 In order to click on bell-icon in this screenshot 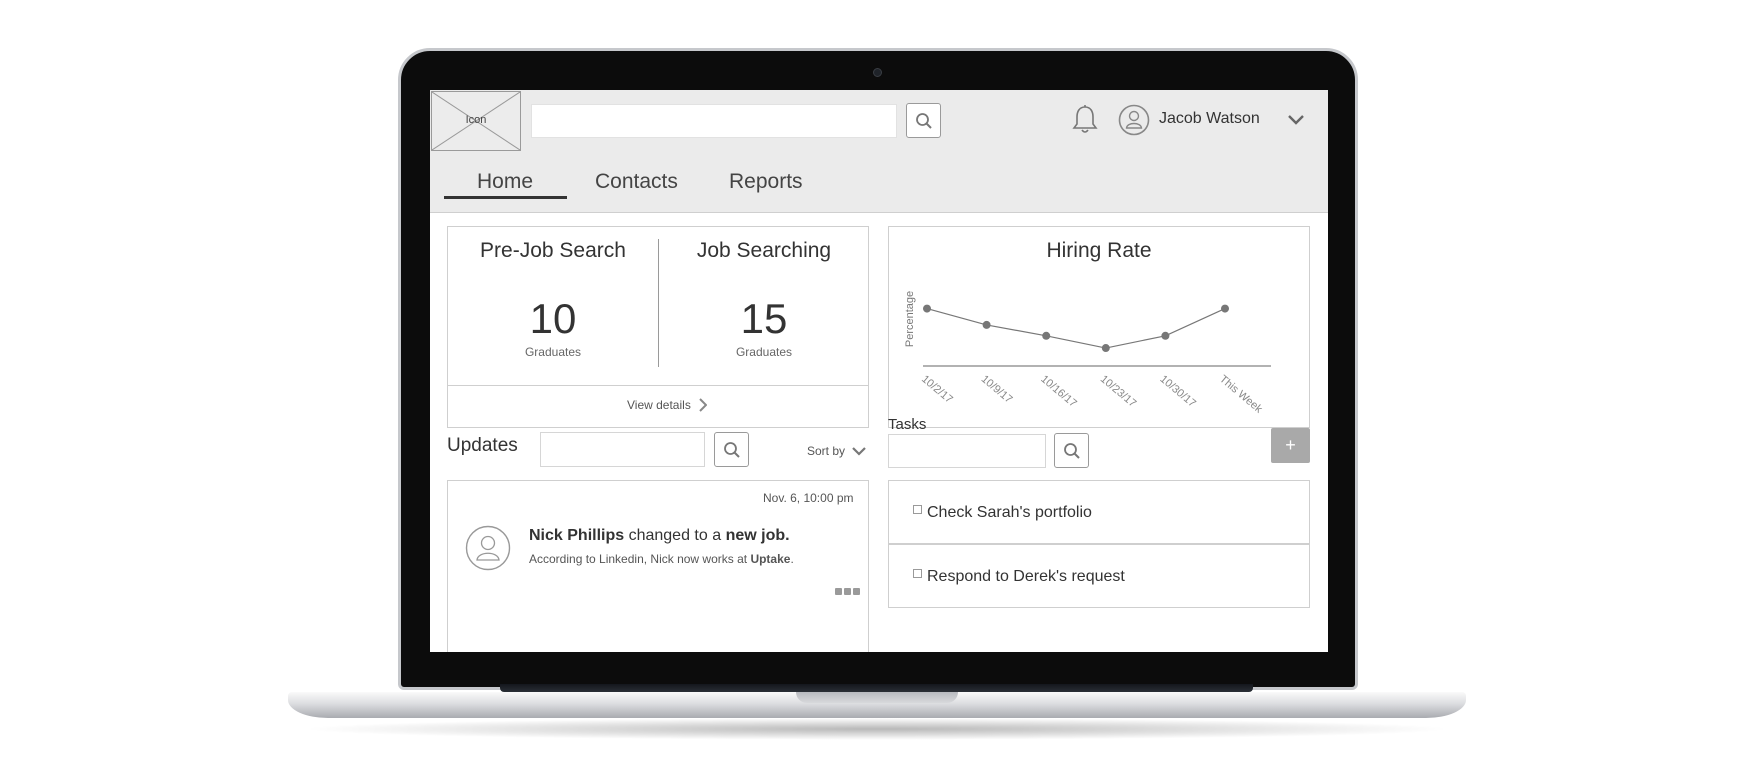, I will do `click(1085, 120)`.